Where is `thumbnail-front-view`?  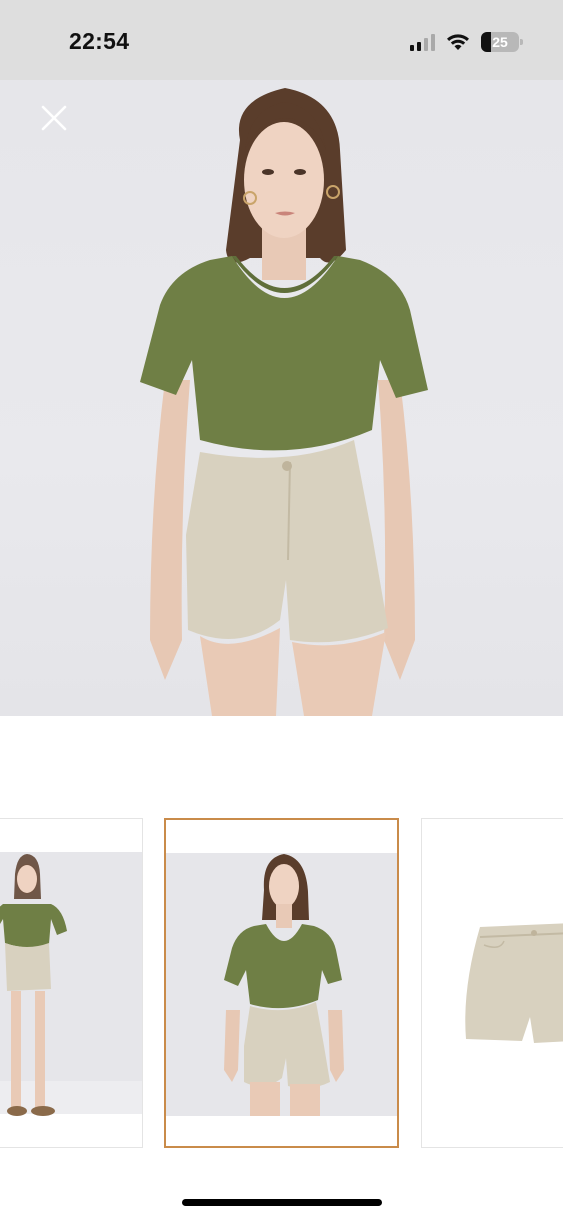
thumbnail-front-view is located at coordinates (281, 983).